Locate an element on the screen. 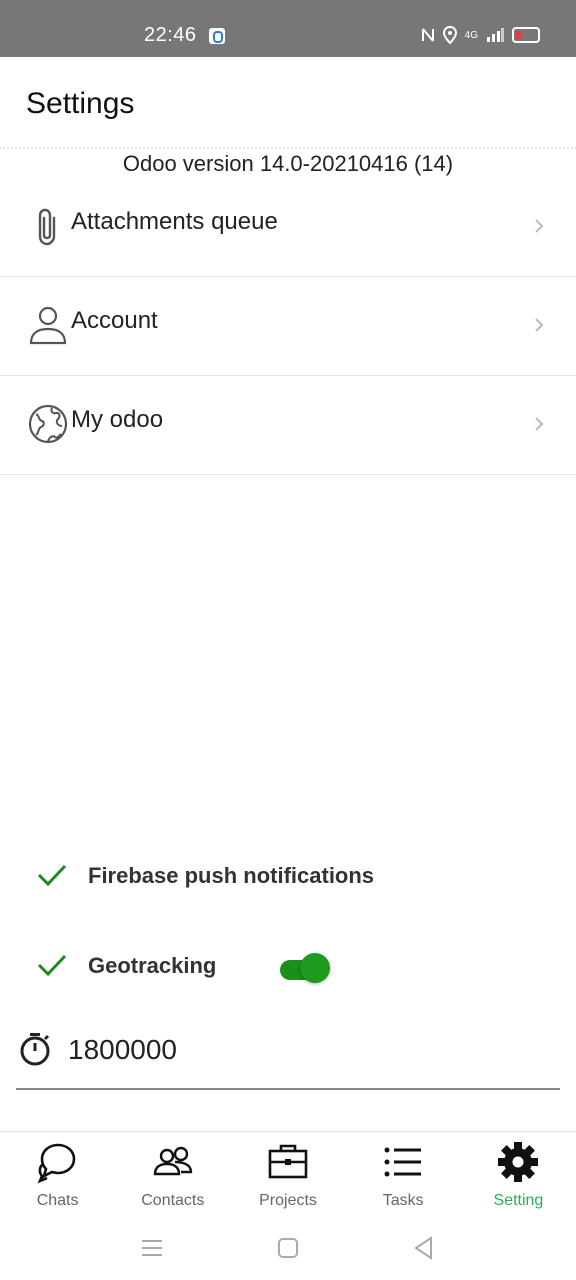 This screenshot has height=1280, width=576. list-icon is located at coordinates (403, 1162).